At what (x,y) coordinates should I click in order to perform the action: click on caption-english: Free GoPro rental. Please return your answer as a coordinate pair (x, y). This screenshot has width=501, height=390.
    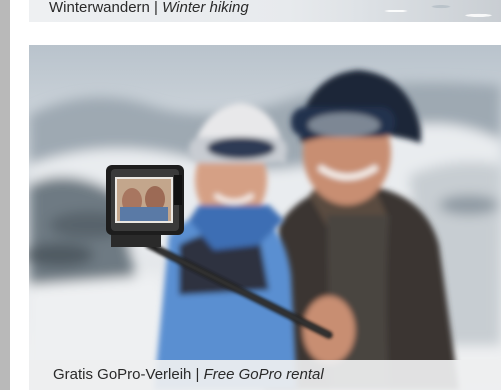
    Looking at the image, I should click on (263, 374).